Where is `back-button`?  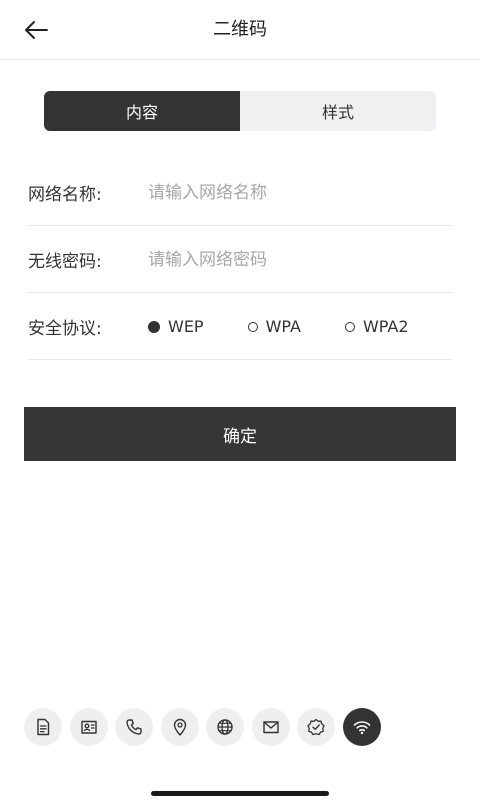 back-button is located at coordinates (36, 30).